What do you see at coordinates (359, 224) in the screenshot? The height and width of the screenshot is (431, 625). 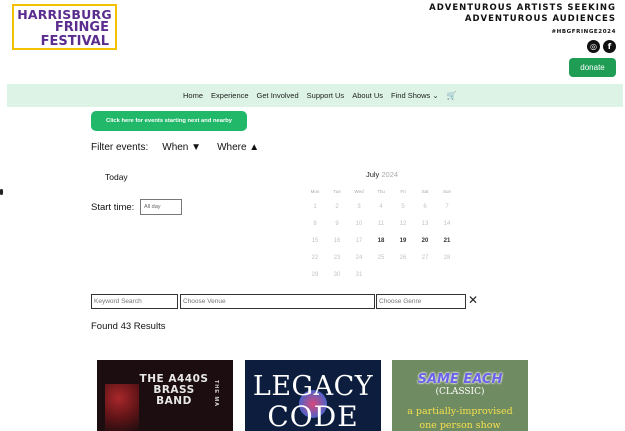 I see `calendar-day: 10` at bounding box center [359, 224].